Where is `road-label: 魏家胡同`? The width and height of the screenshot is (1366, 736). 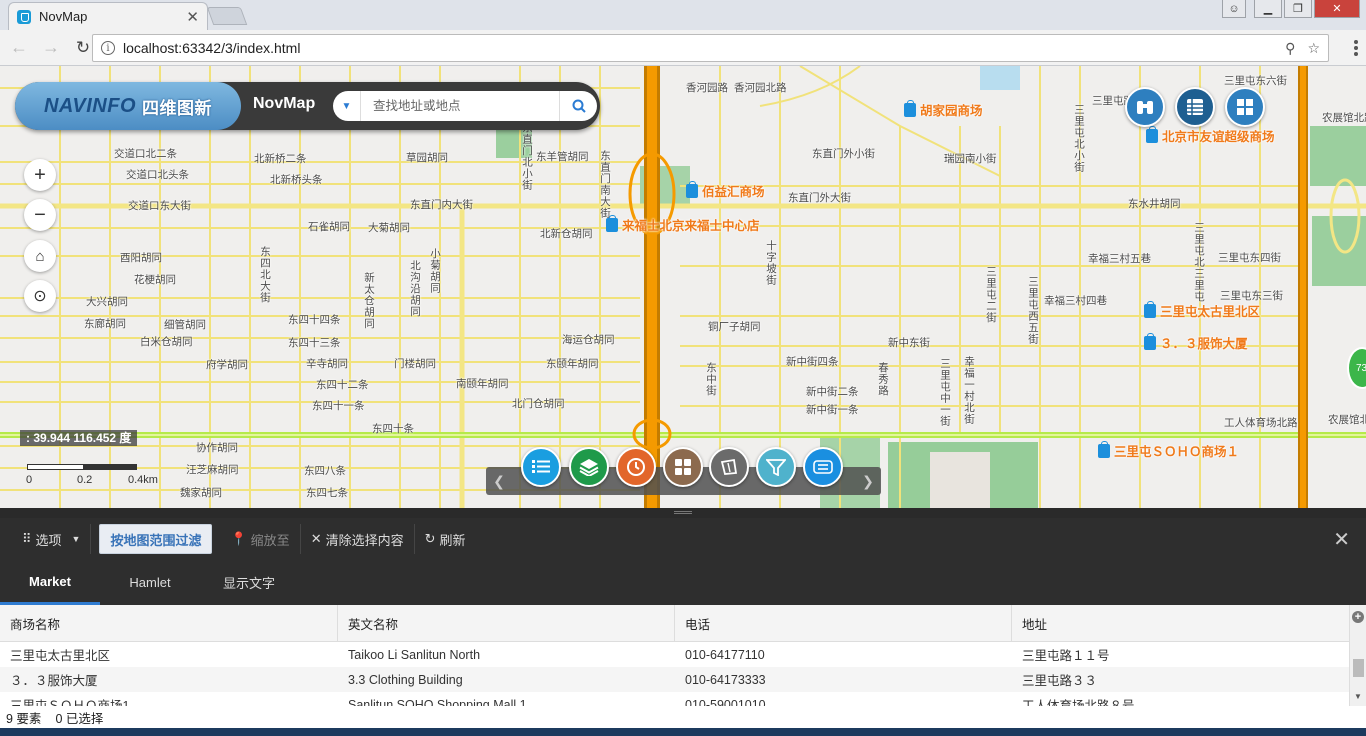 road-label: 魏家胡同 is located at coordinates (201, 493).